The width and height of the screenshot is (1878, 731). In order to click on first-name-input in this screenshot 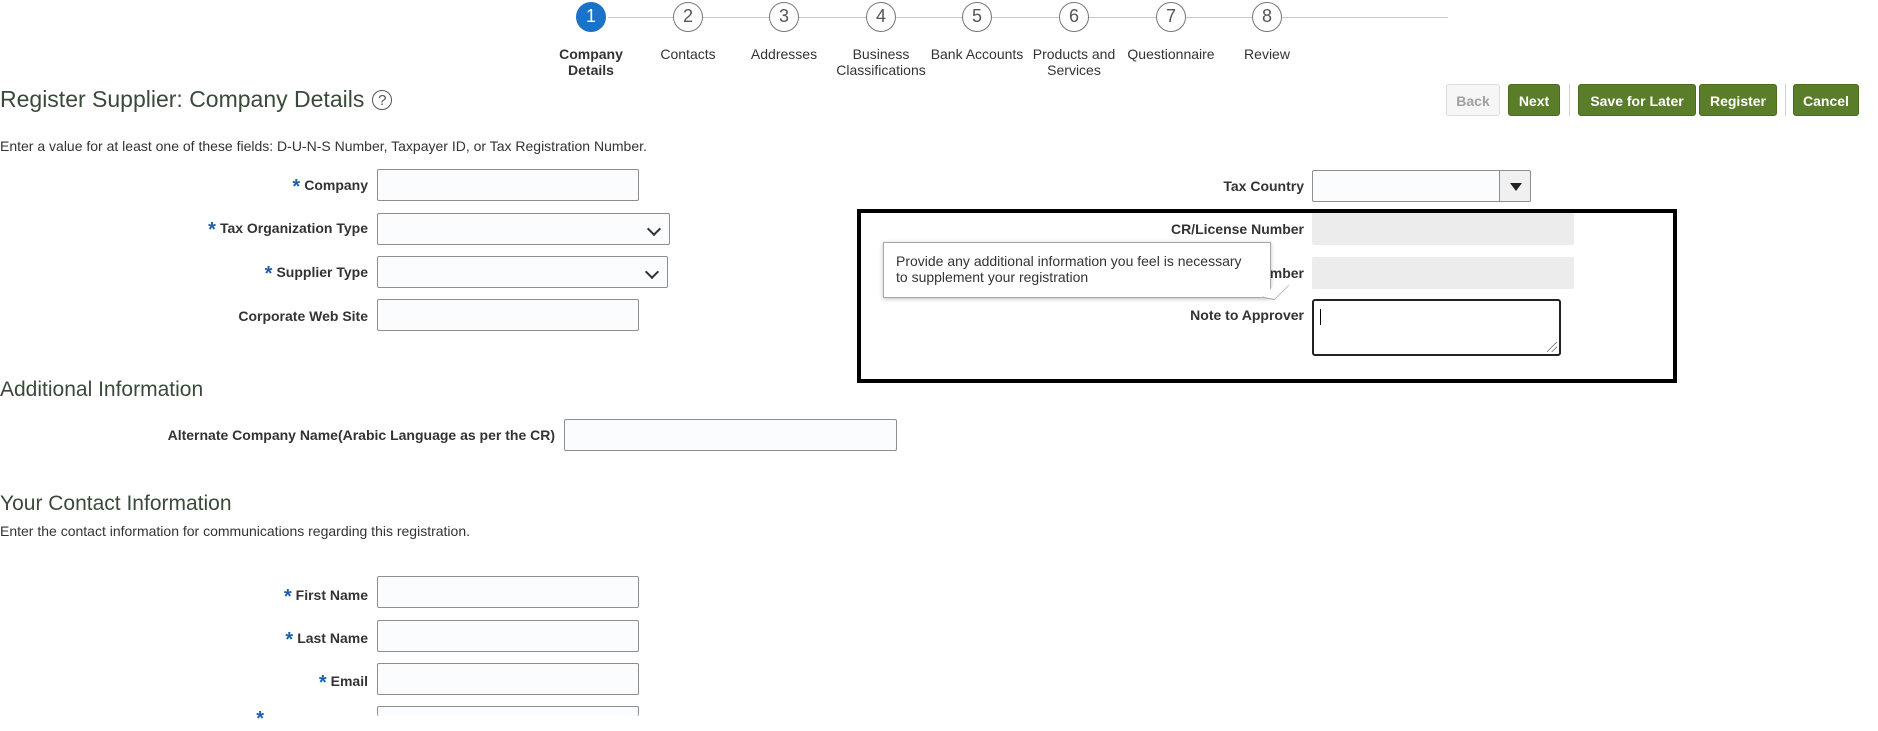, I will do `click(508, 592)`.